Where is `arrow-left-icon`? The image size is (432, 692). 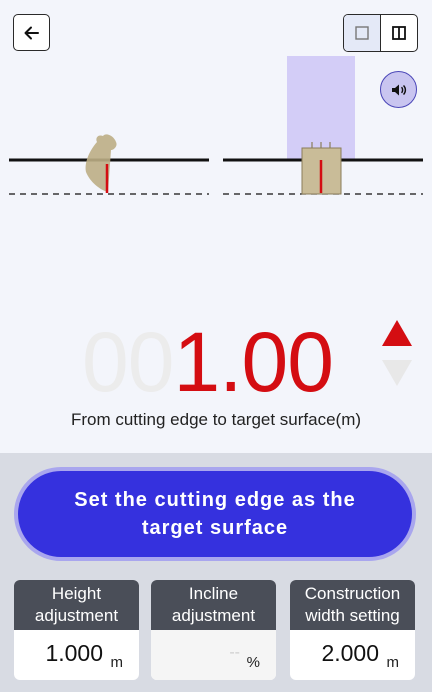
arrow-left-icon is located at coordinates (31, 32).